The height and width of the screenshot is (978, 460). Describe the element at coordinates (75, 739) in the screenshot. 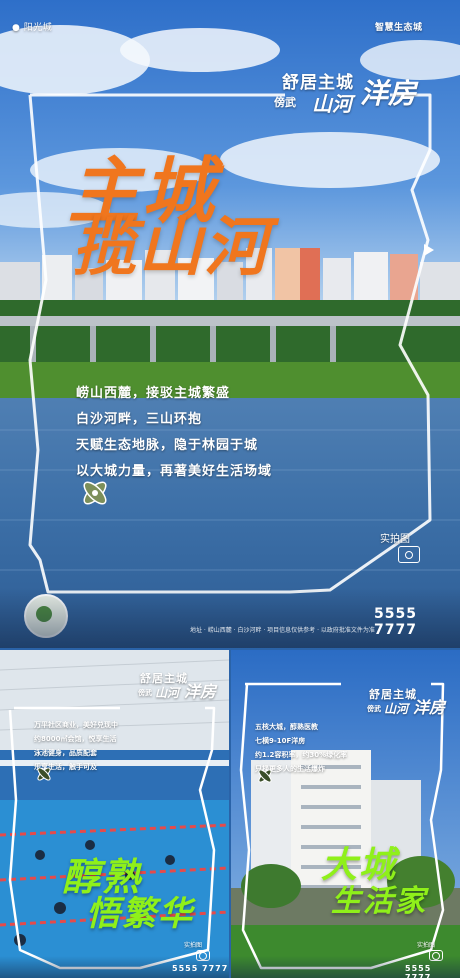

I see `body-line: 约8000㎡会馆，悦享生活` at that location.